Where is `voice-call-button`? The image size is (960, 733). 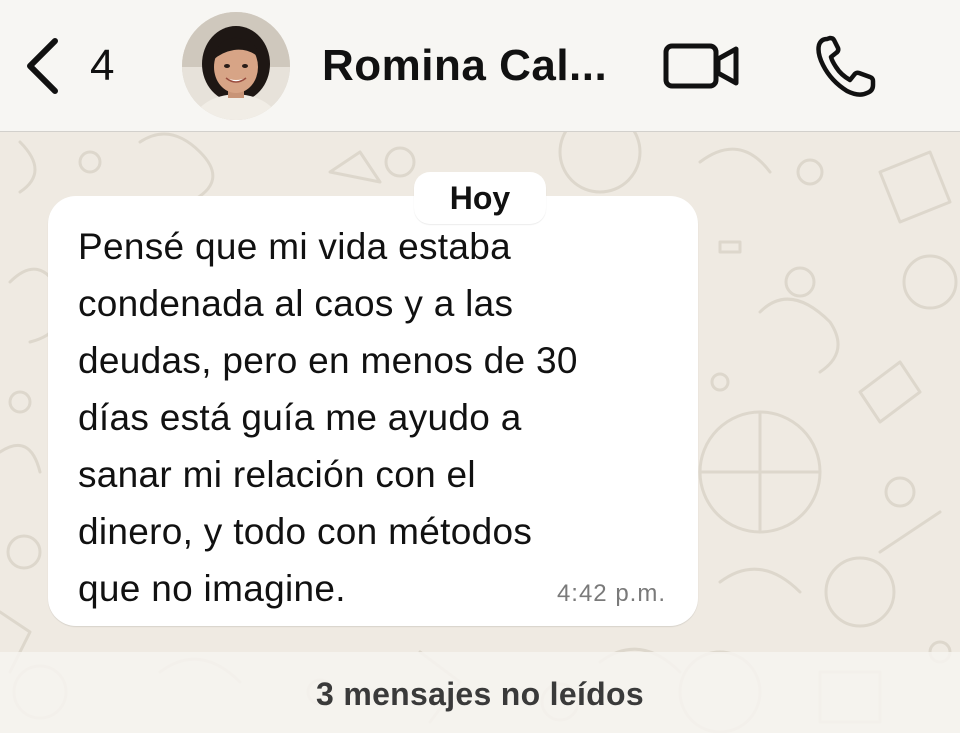
voice-call-button is located at coordinates (846, 66).